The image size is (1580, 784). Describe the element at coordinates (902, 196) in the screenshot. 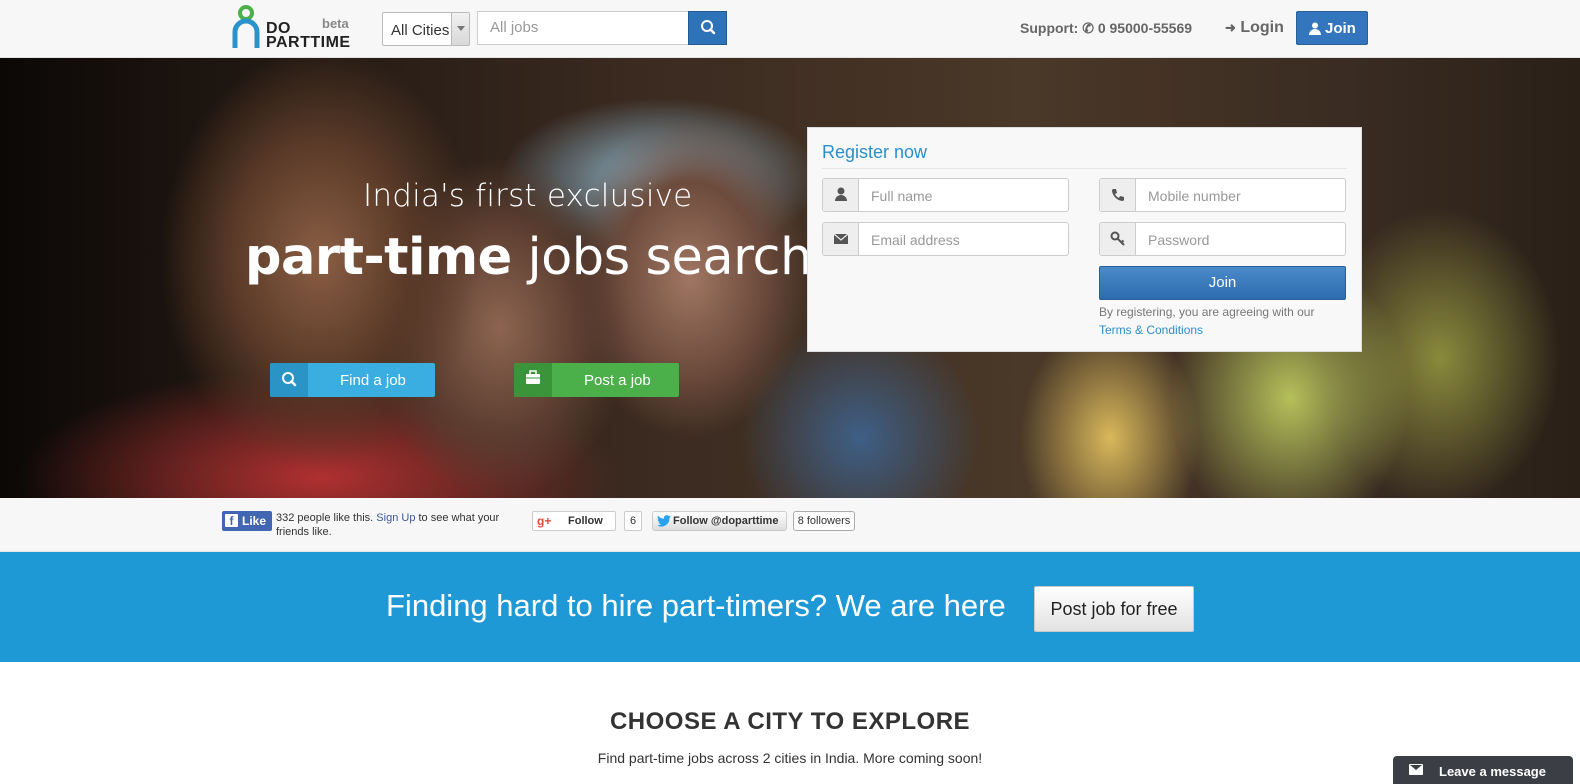

I see `fullname-placeholder: Full name` at that location.